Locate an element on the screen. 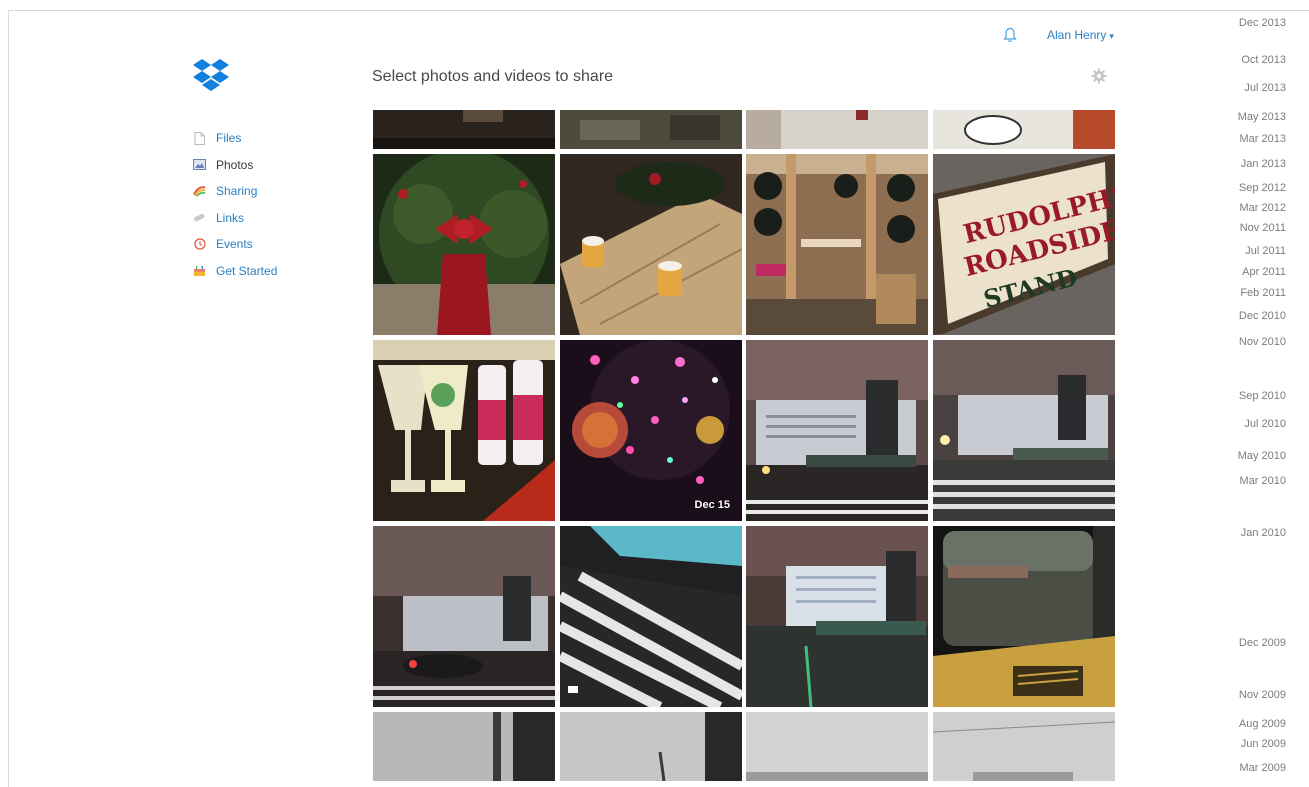  timeline-date: Mar 2013 is located at coordinates (1263, 139).